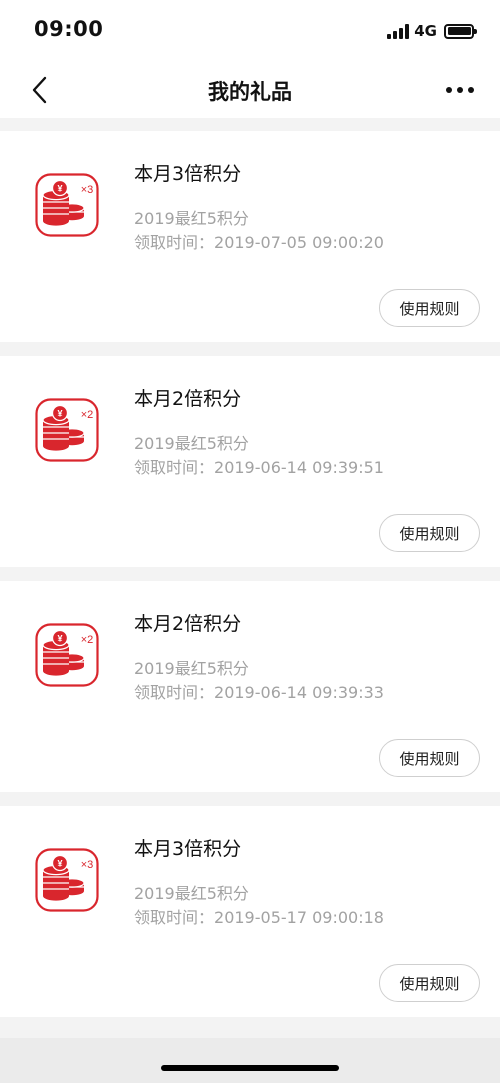 The height and width of the screenshot is (1083, 500). What do you see at coordinates (299, 242) in the screenshot?
I see `time-value: 2019-07-05 09:00:20` at bounding box center [299, 242].